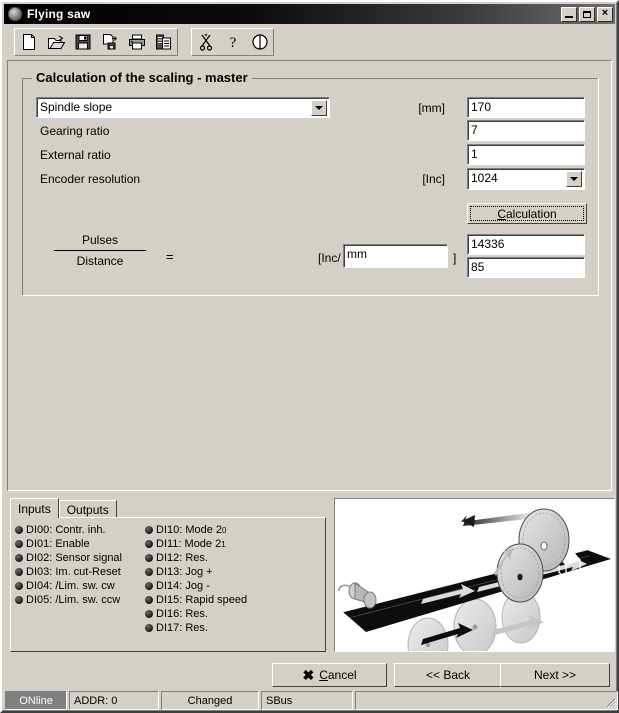 This screenshot has height=713, width=619. Describe the element at coordinates (259, 42) in the screenshot. I see `info-button` at that location.